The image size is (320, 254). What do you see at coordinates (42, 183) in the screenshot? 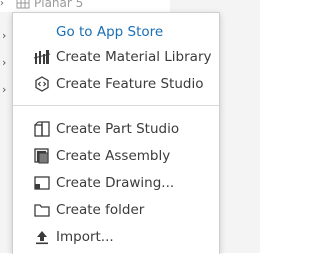
I see `drawing-icon` at bounding box center [42, 183].